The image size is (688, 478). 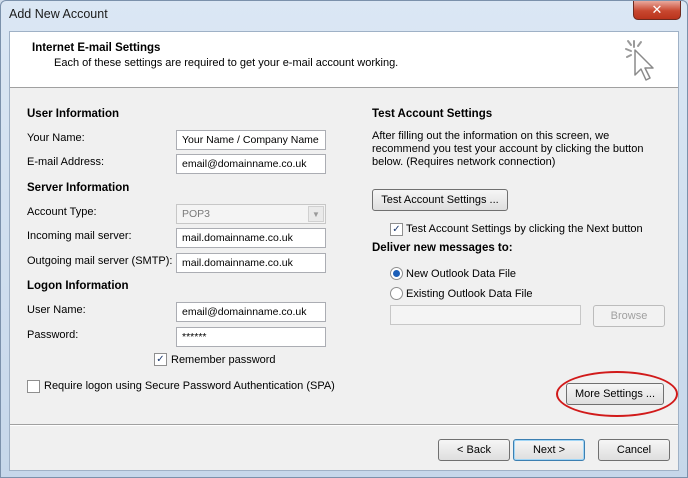 I want to click on your-name-field: Your Name / Company Name, so click(x=251, y=140).